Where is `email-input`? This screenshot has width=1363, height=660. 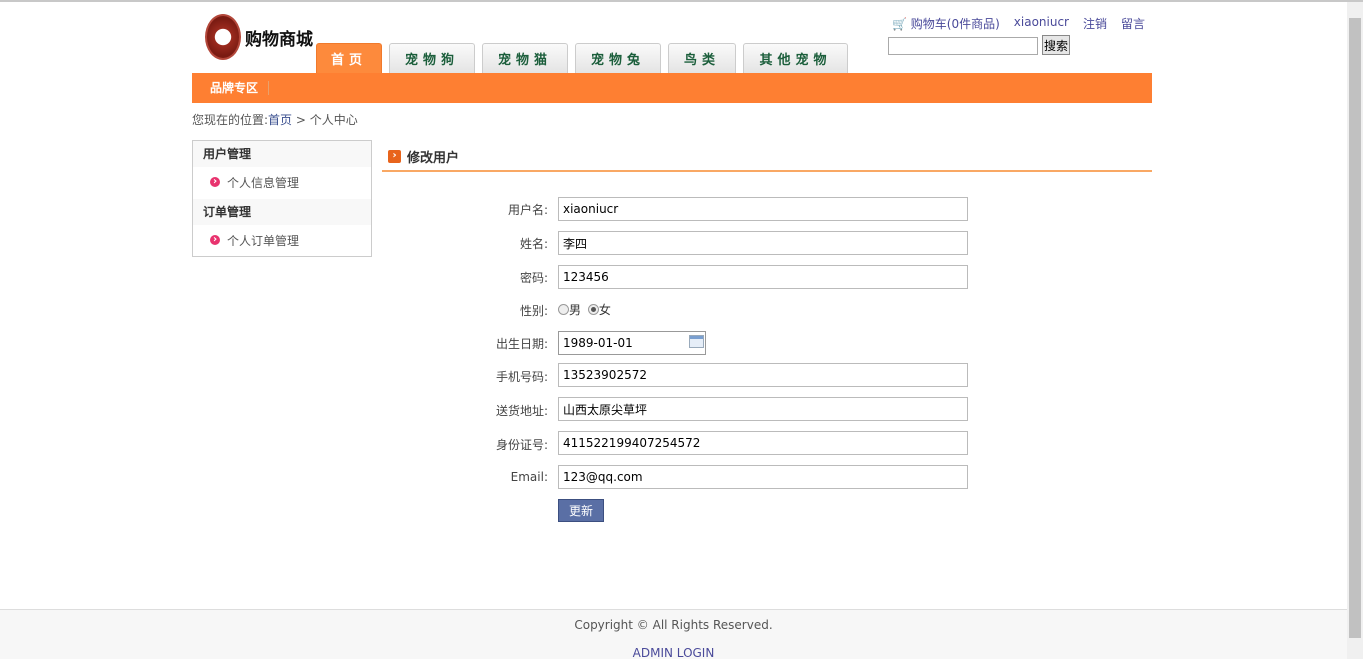
email-input is located at coordinates (763, 477).